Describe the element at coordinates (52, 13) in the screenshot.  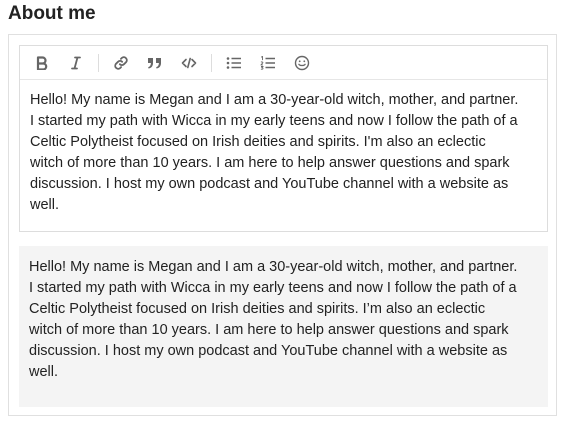
I see `section-heading: About me` at that location.